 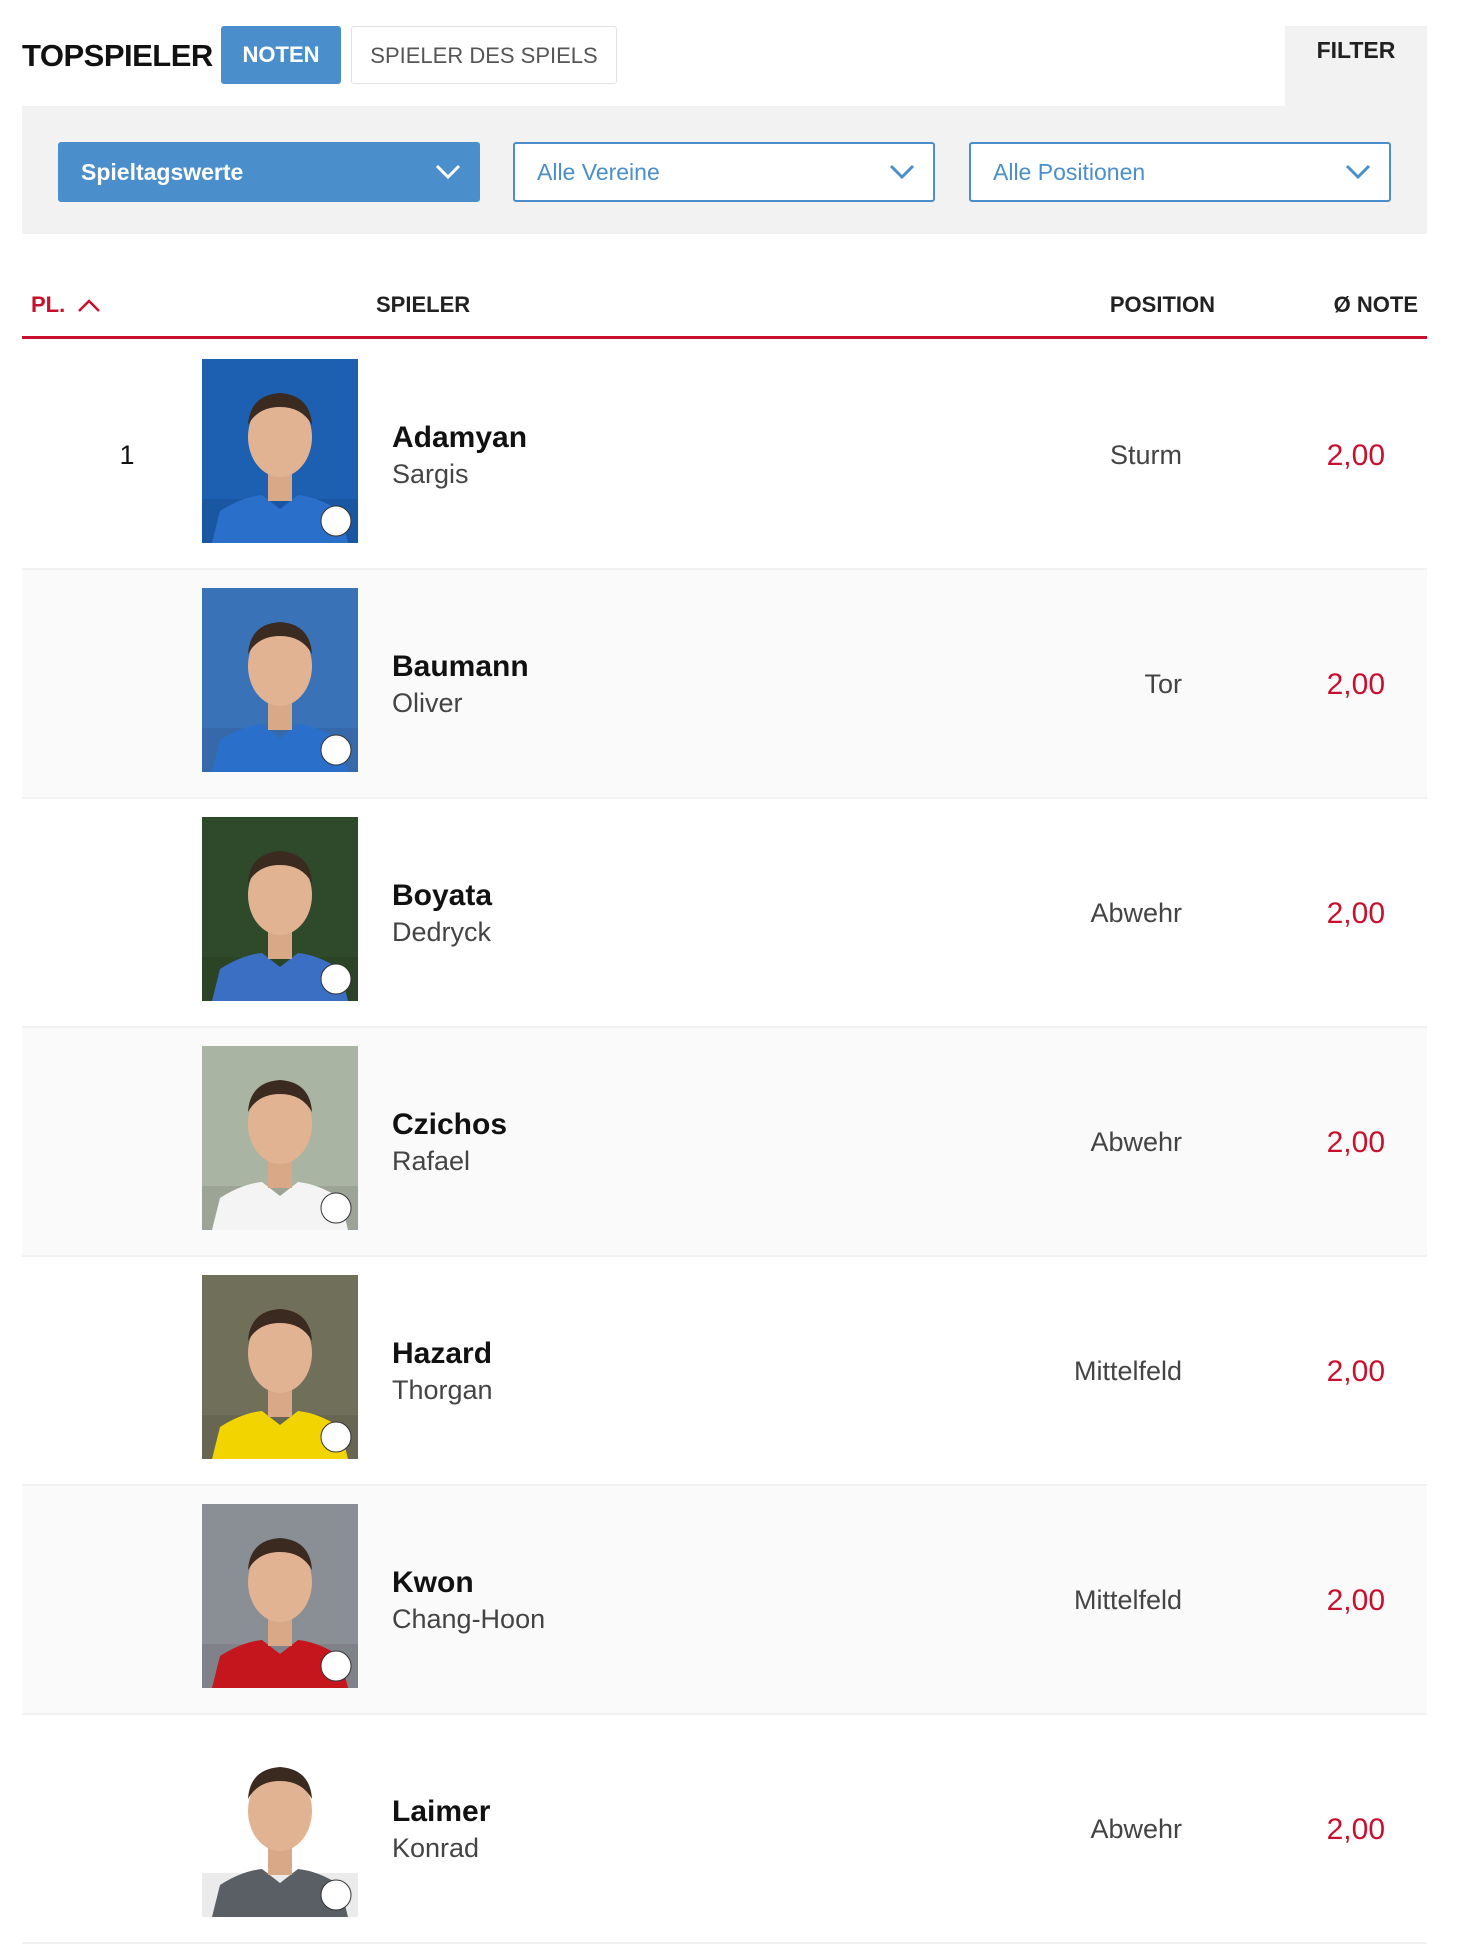 What do you see at coordinates (1376, 305) in the screenshot?
I see `column-header-rating: Ø NOTE` at bounding box center [1376, 305].